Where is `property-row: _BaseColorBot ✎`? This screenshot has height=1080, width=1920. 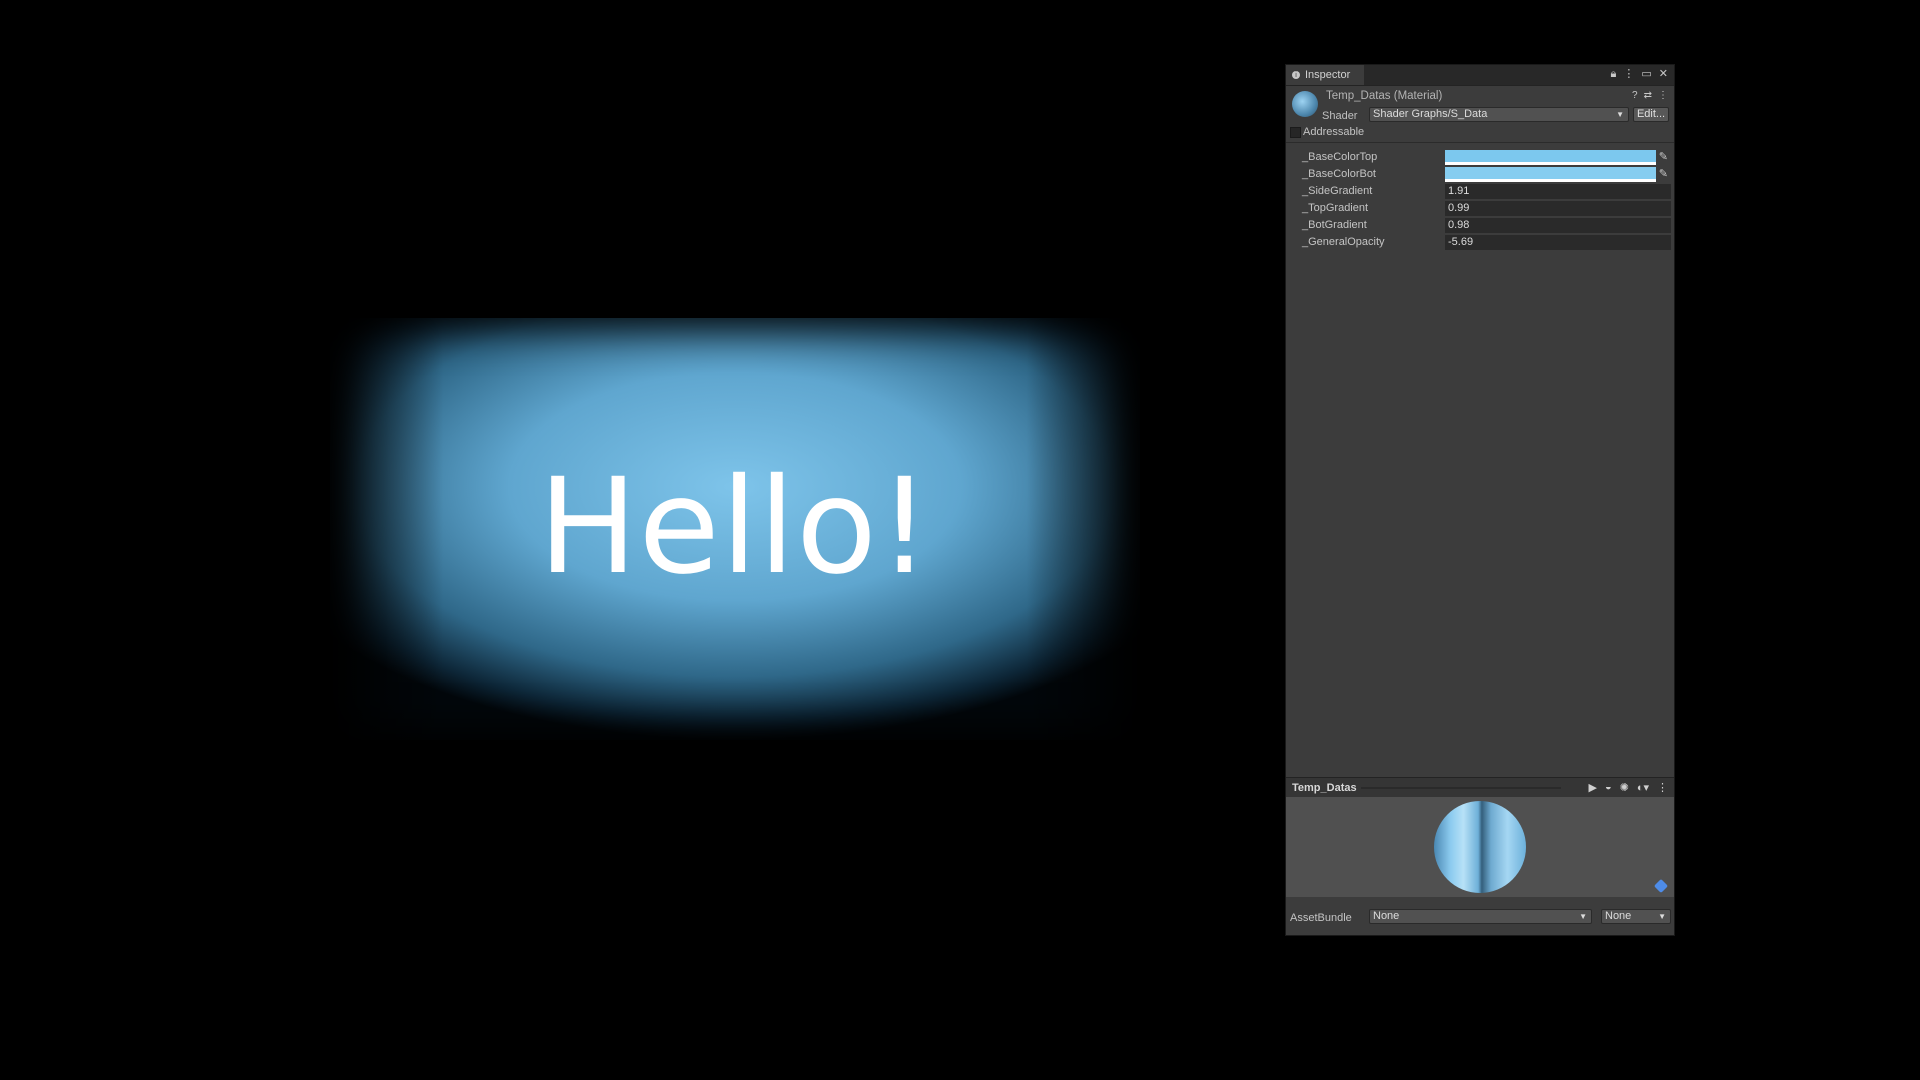
property-row: _BaseColorBot ✎ is located at coordinates (1480, 174).